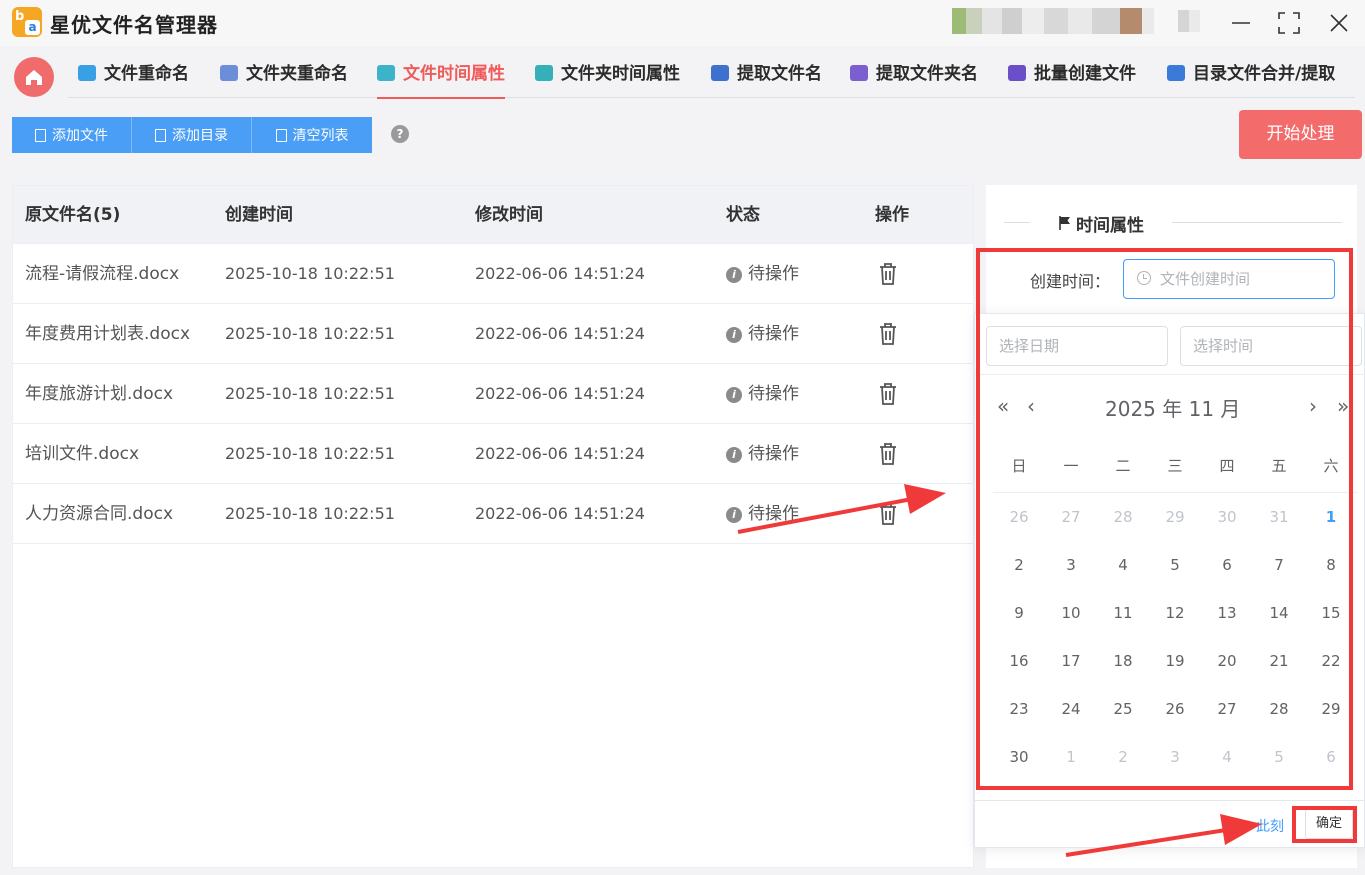 Image resolution: width=1365 pixels, height=875 pixels. Describe the element at coordinates (32, 27) in the screenshot. I see `app-logo-letter-a: a` at that location.